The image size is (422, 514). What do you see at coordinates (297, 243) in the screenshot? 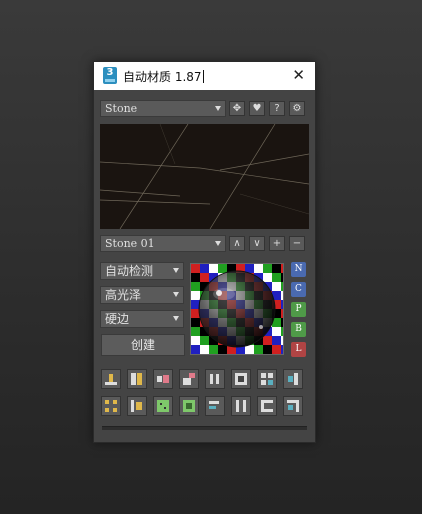
I see `remove-button: −` at bounding box center [297, 243].